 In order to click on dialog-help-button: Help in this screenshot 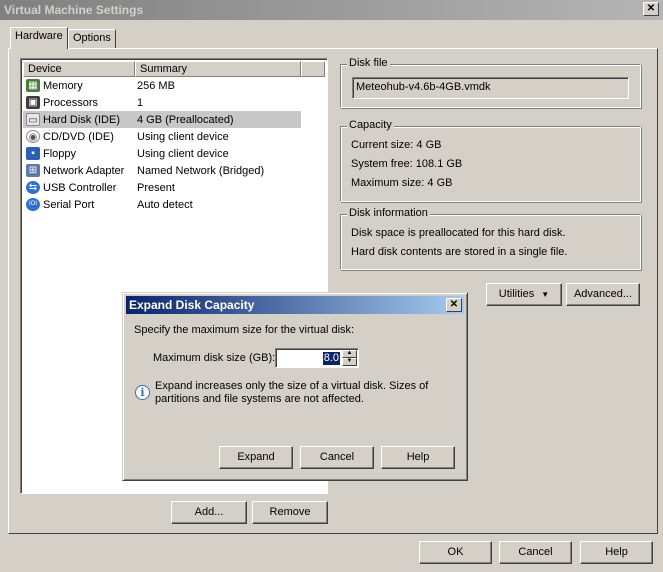, I will do `click(418, 457)`.